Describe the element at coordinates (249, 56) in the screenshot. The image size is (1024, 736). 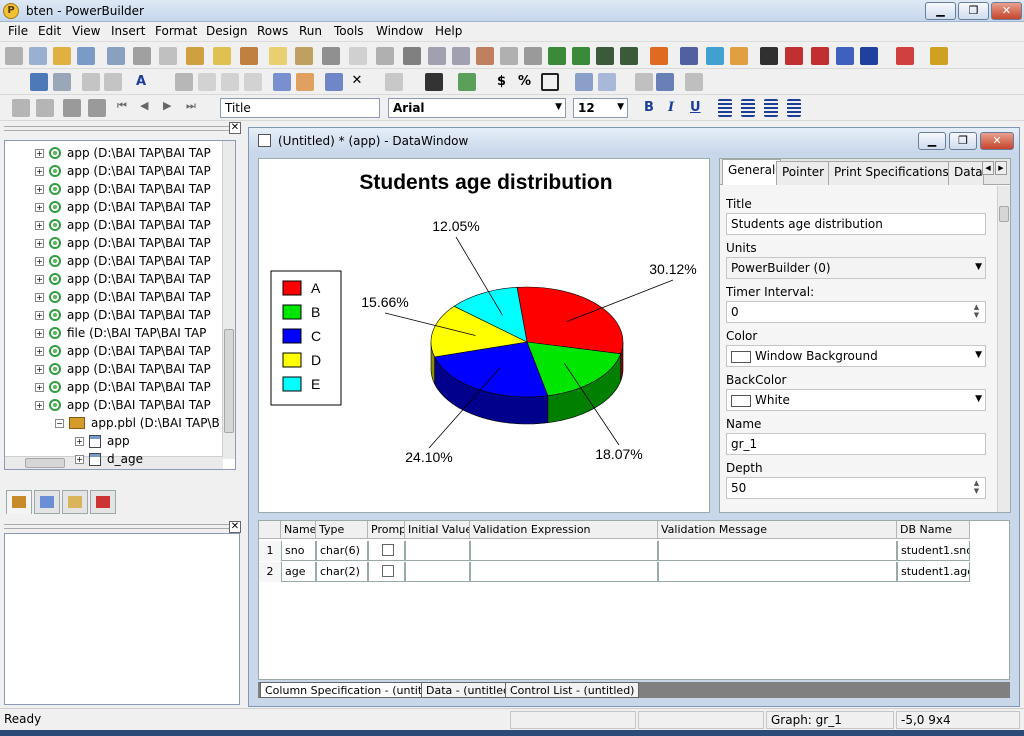
I see `export-icon` at that location.